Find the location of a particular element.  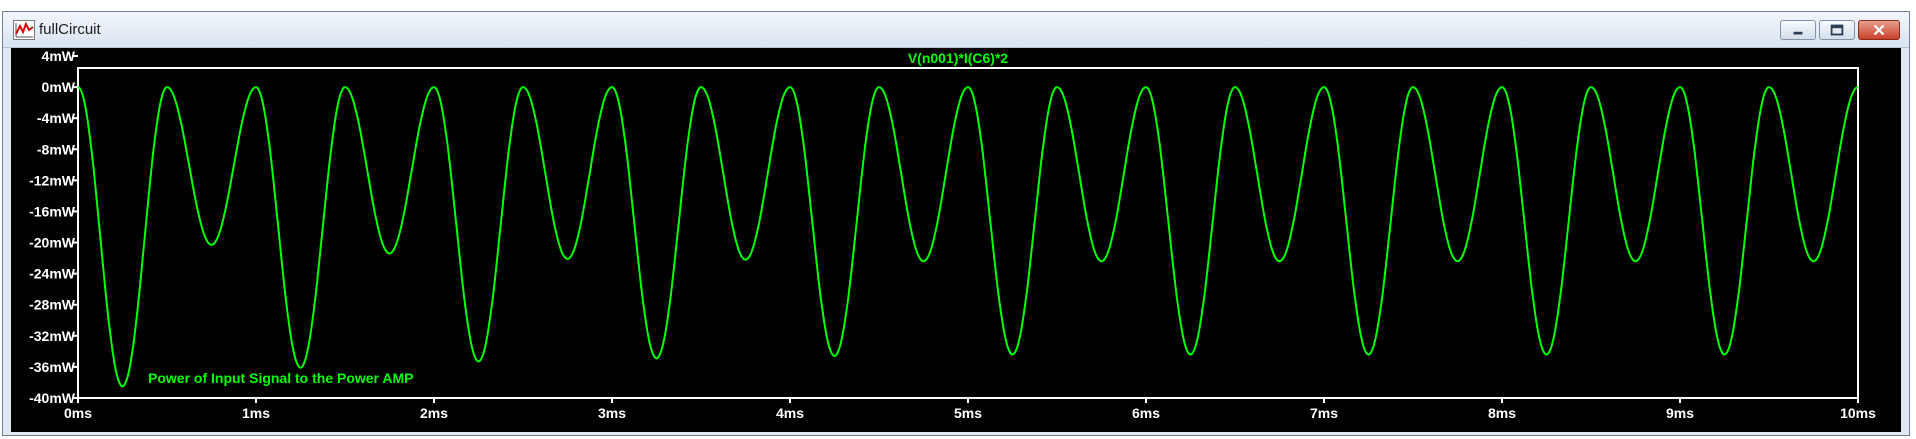

y-tick-label: -8mW is located at coordinates (56, 149).